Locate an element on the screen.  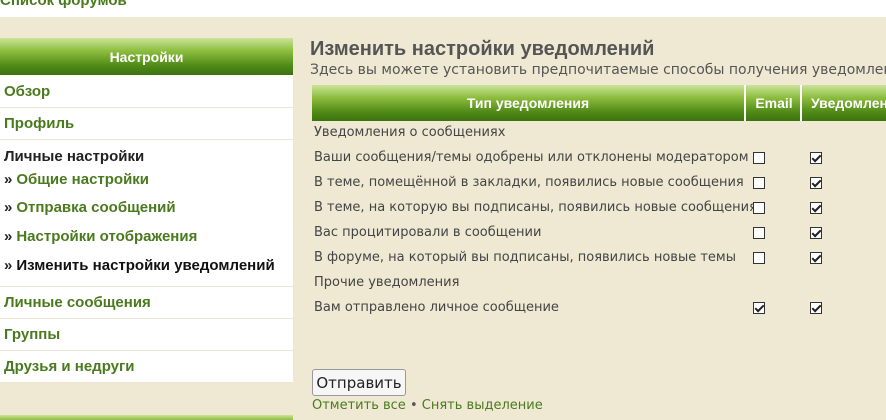
sidebar-item-groups: Группы is located at coordinates (146, 335).